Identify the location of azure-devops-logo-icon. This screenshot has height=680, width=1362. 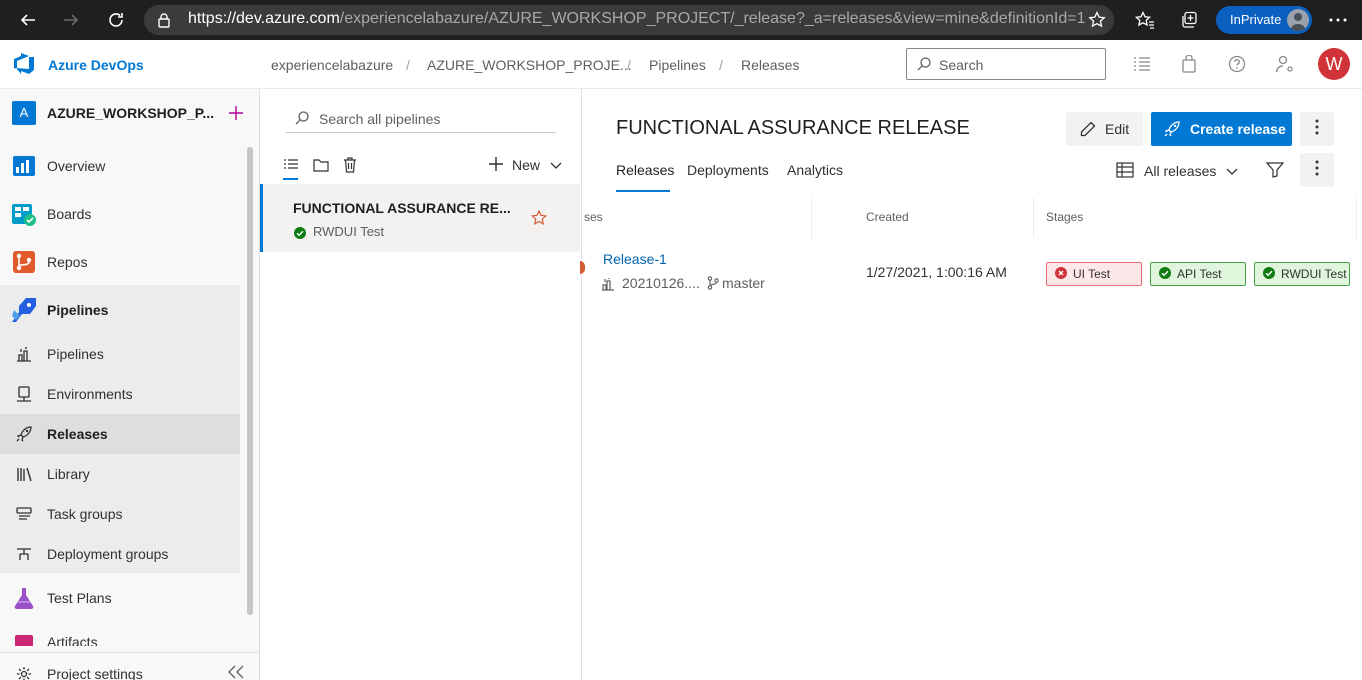
(24, 65).